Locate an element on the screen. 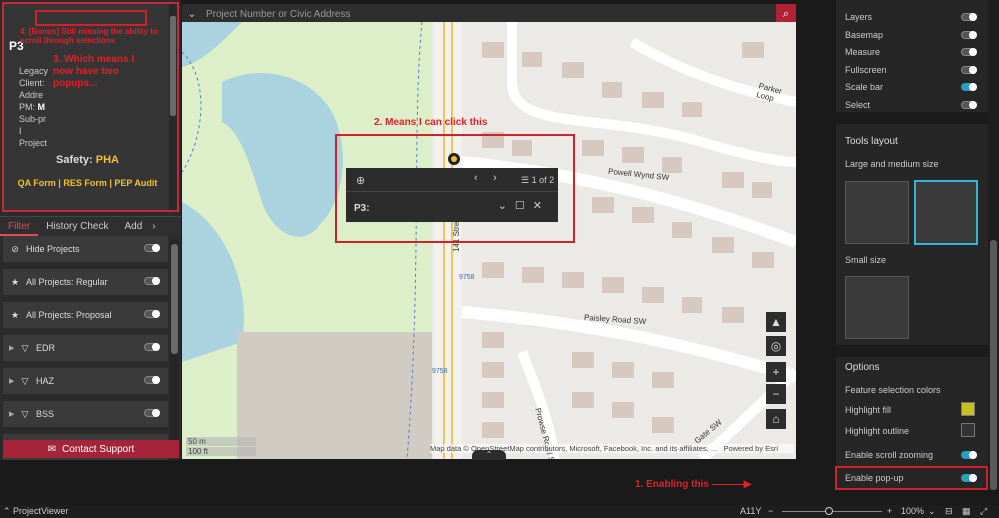  highlight-outline-label: Highlight outline is located at coordinates (877, 431).